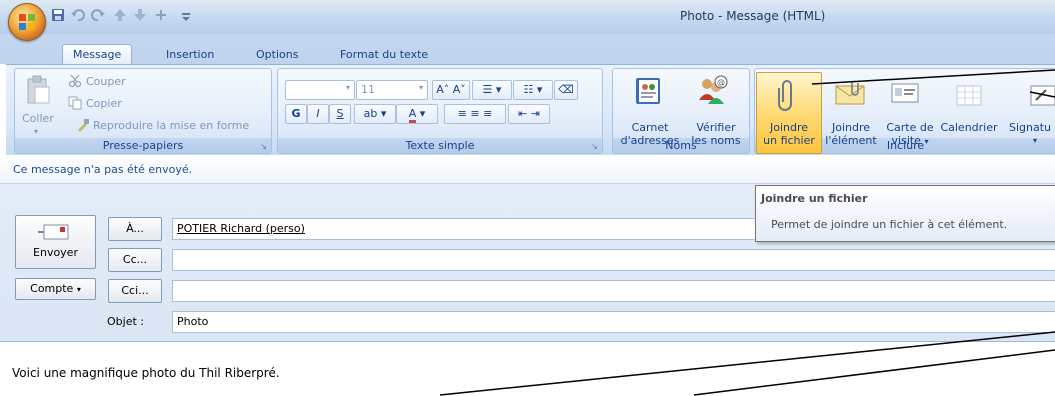 This screenshot has width=1055, height=396. What do you see at coordinates (55, 289) in the screenshot?
I see `account-button: Compte ▾` at bounding box center [55, 289].